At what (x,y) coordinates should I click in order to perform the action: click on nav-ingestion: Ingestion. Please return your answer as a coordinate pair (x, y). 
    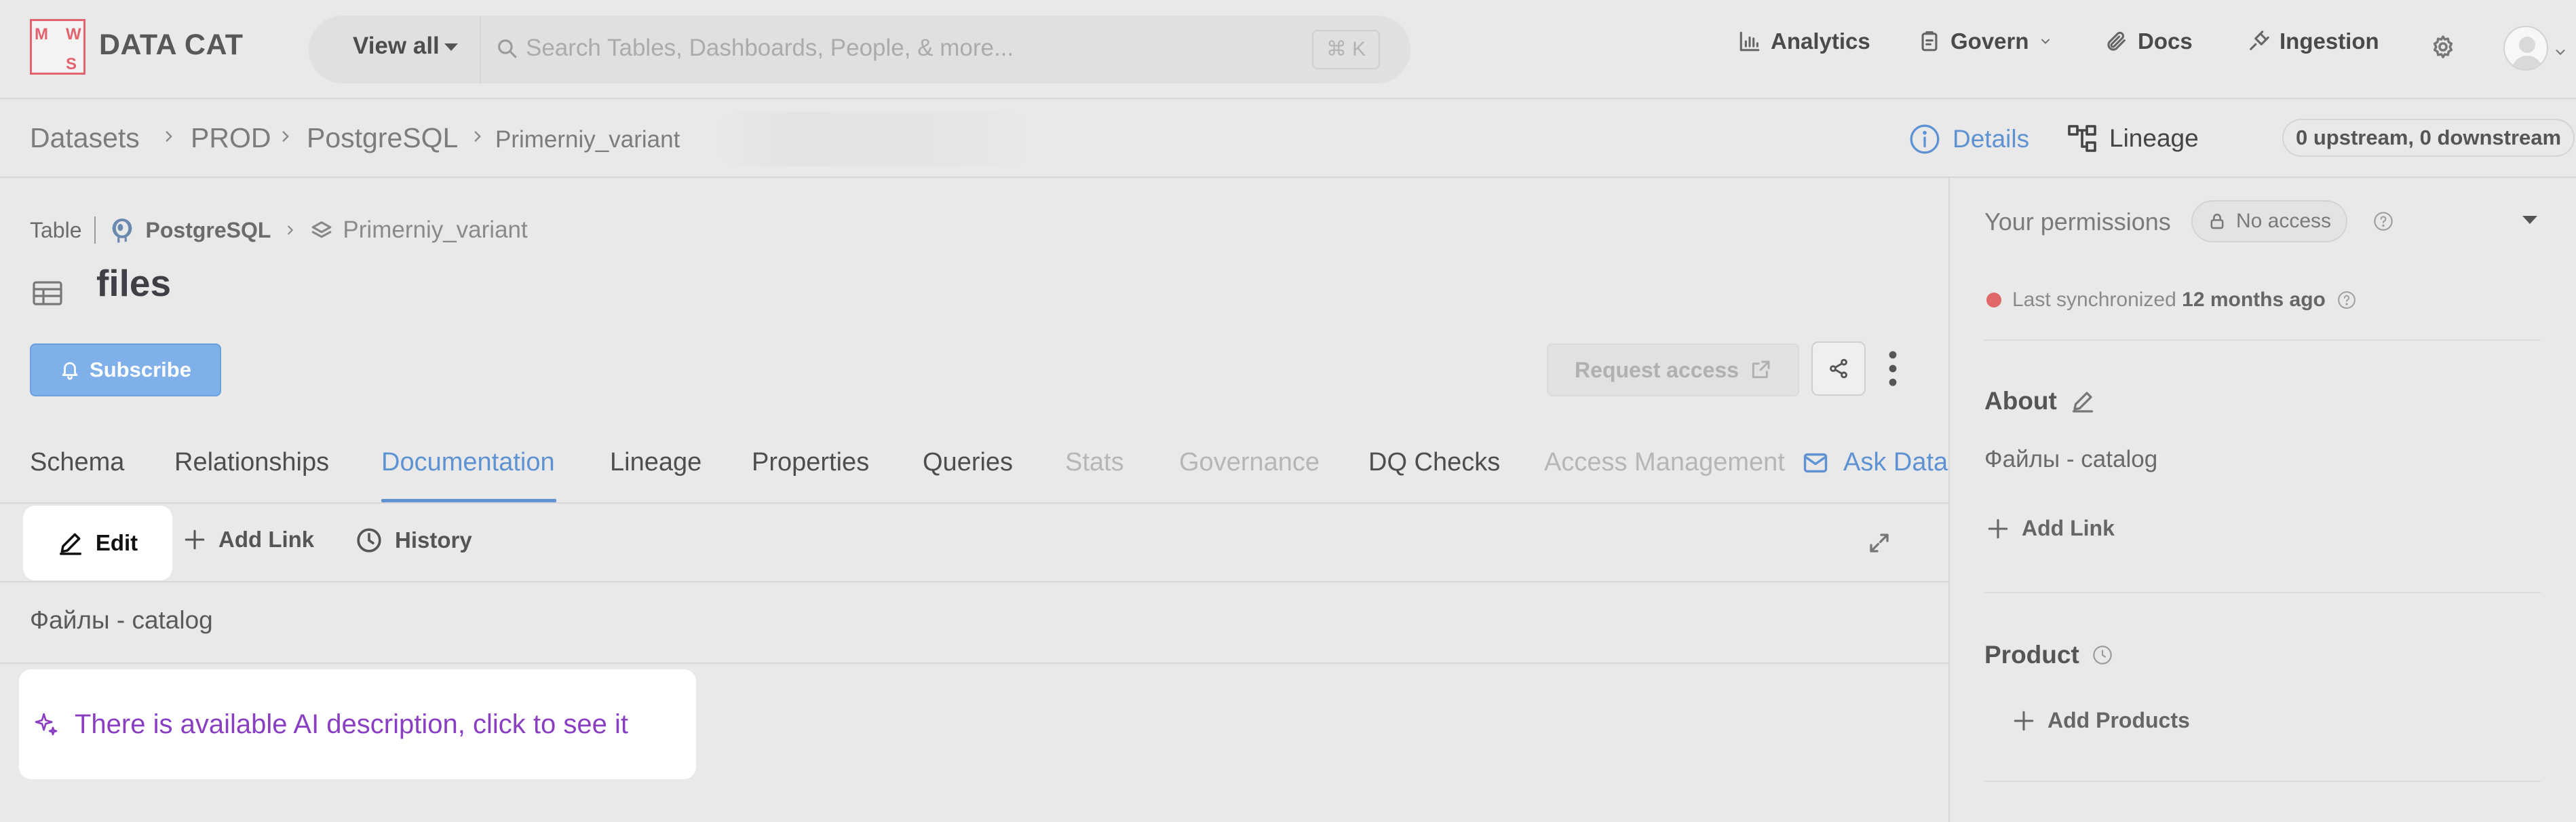
    Looking at the image, I should click on (2313, 41).